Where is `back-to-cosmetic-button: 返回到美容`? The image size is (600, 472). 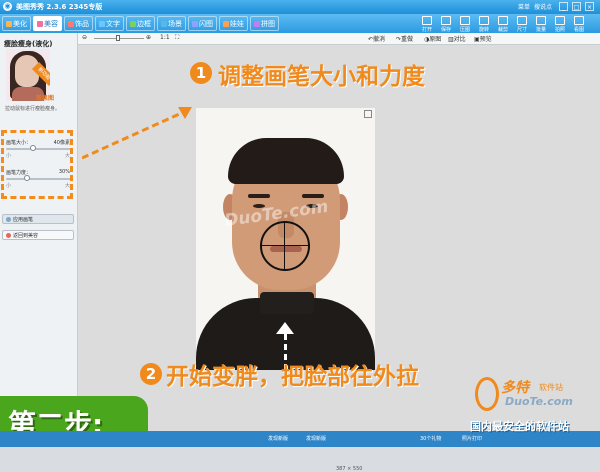
back-to-cosmetic-button: 返回到美容 is located at coordinates (38, 235).